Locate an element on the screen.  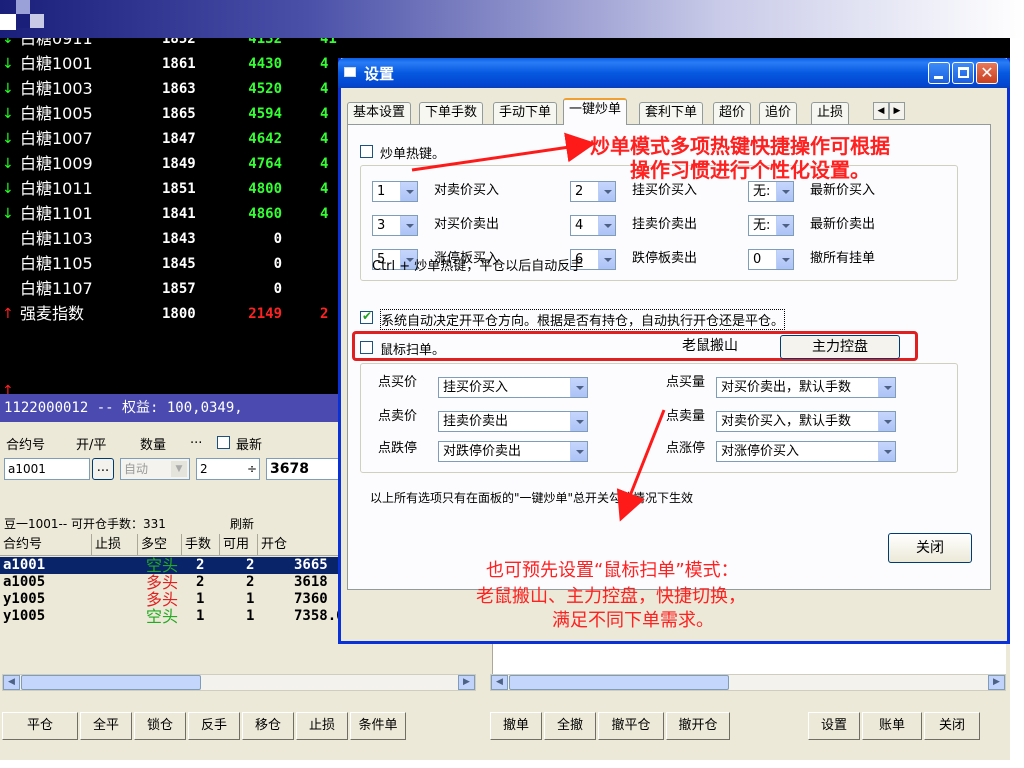
click-buy-price-select: 挂买价买入 is located at coordinates (513, 387).